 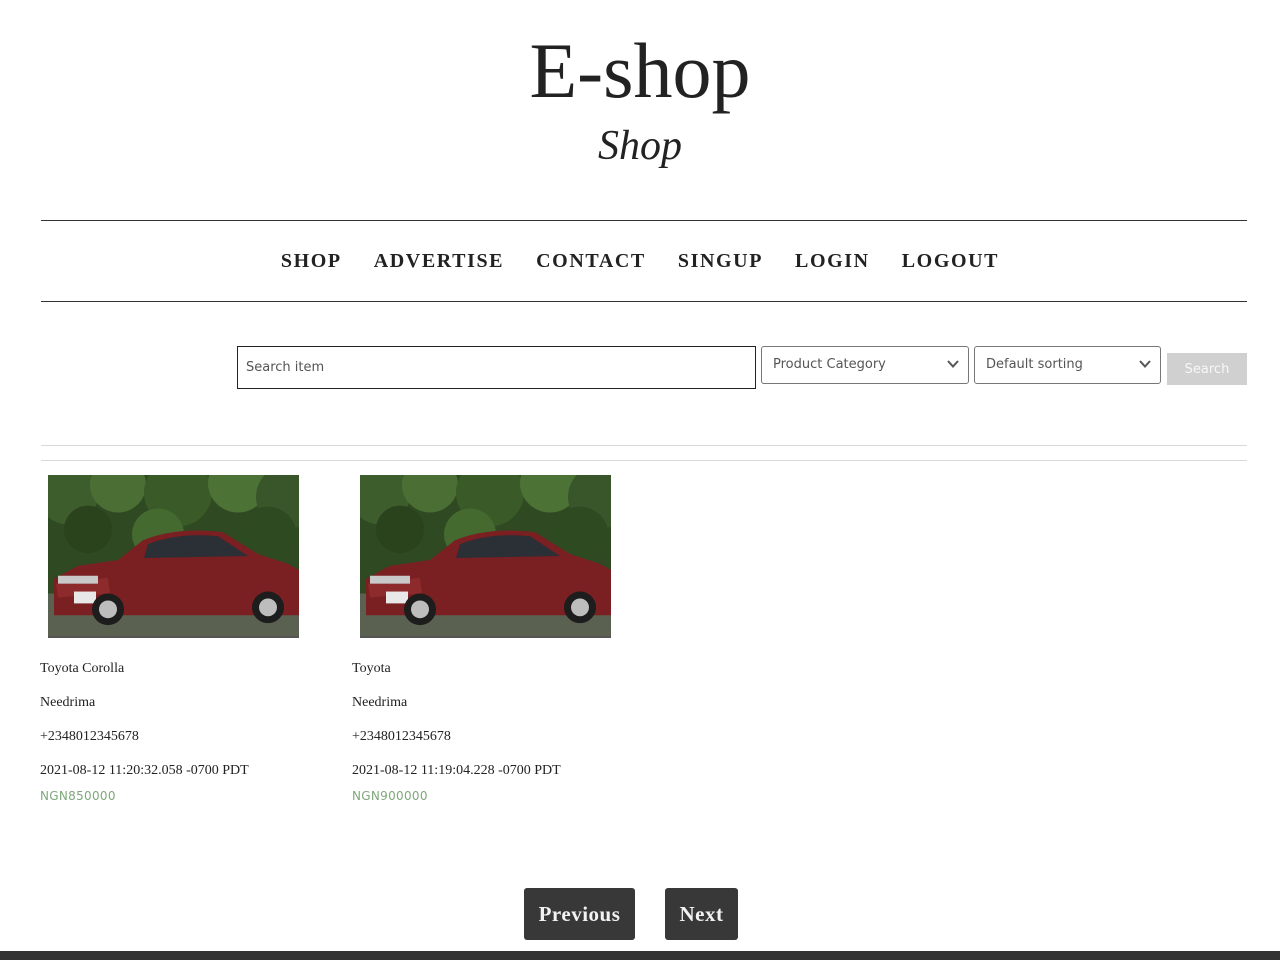 What do you see at coordinates (591, 261) in the screenshot?
I see `nav-contact-link: CONTACT` at bounding box center [591, 261].